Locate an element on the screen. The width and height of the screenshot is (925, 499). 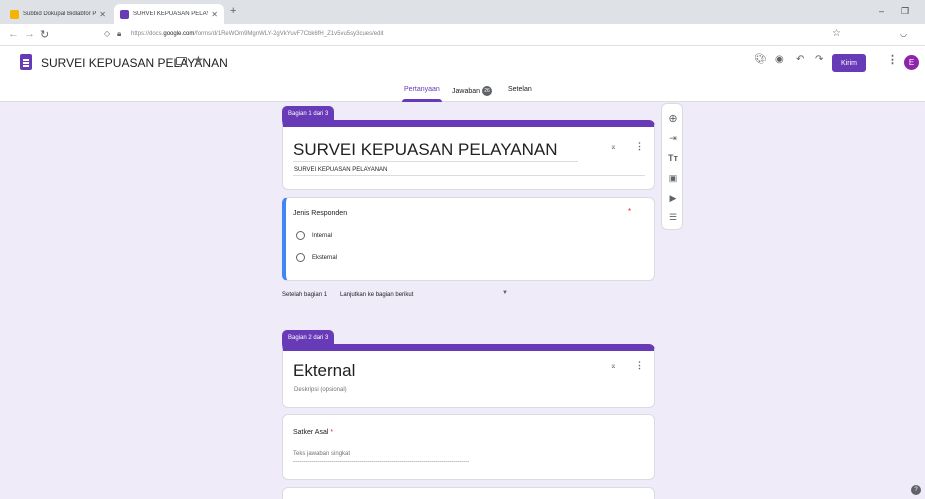
question-title: Satker Asal * is located at coordinates (313, 432).